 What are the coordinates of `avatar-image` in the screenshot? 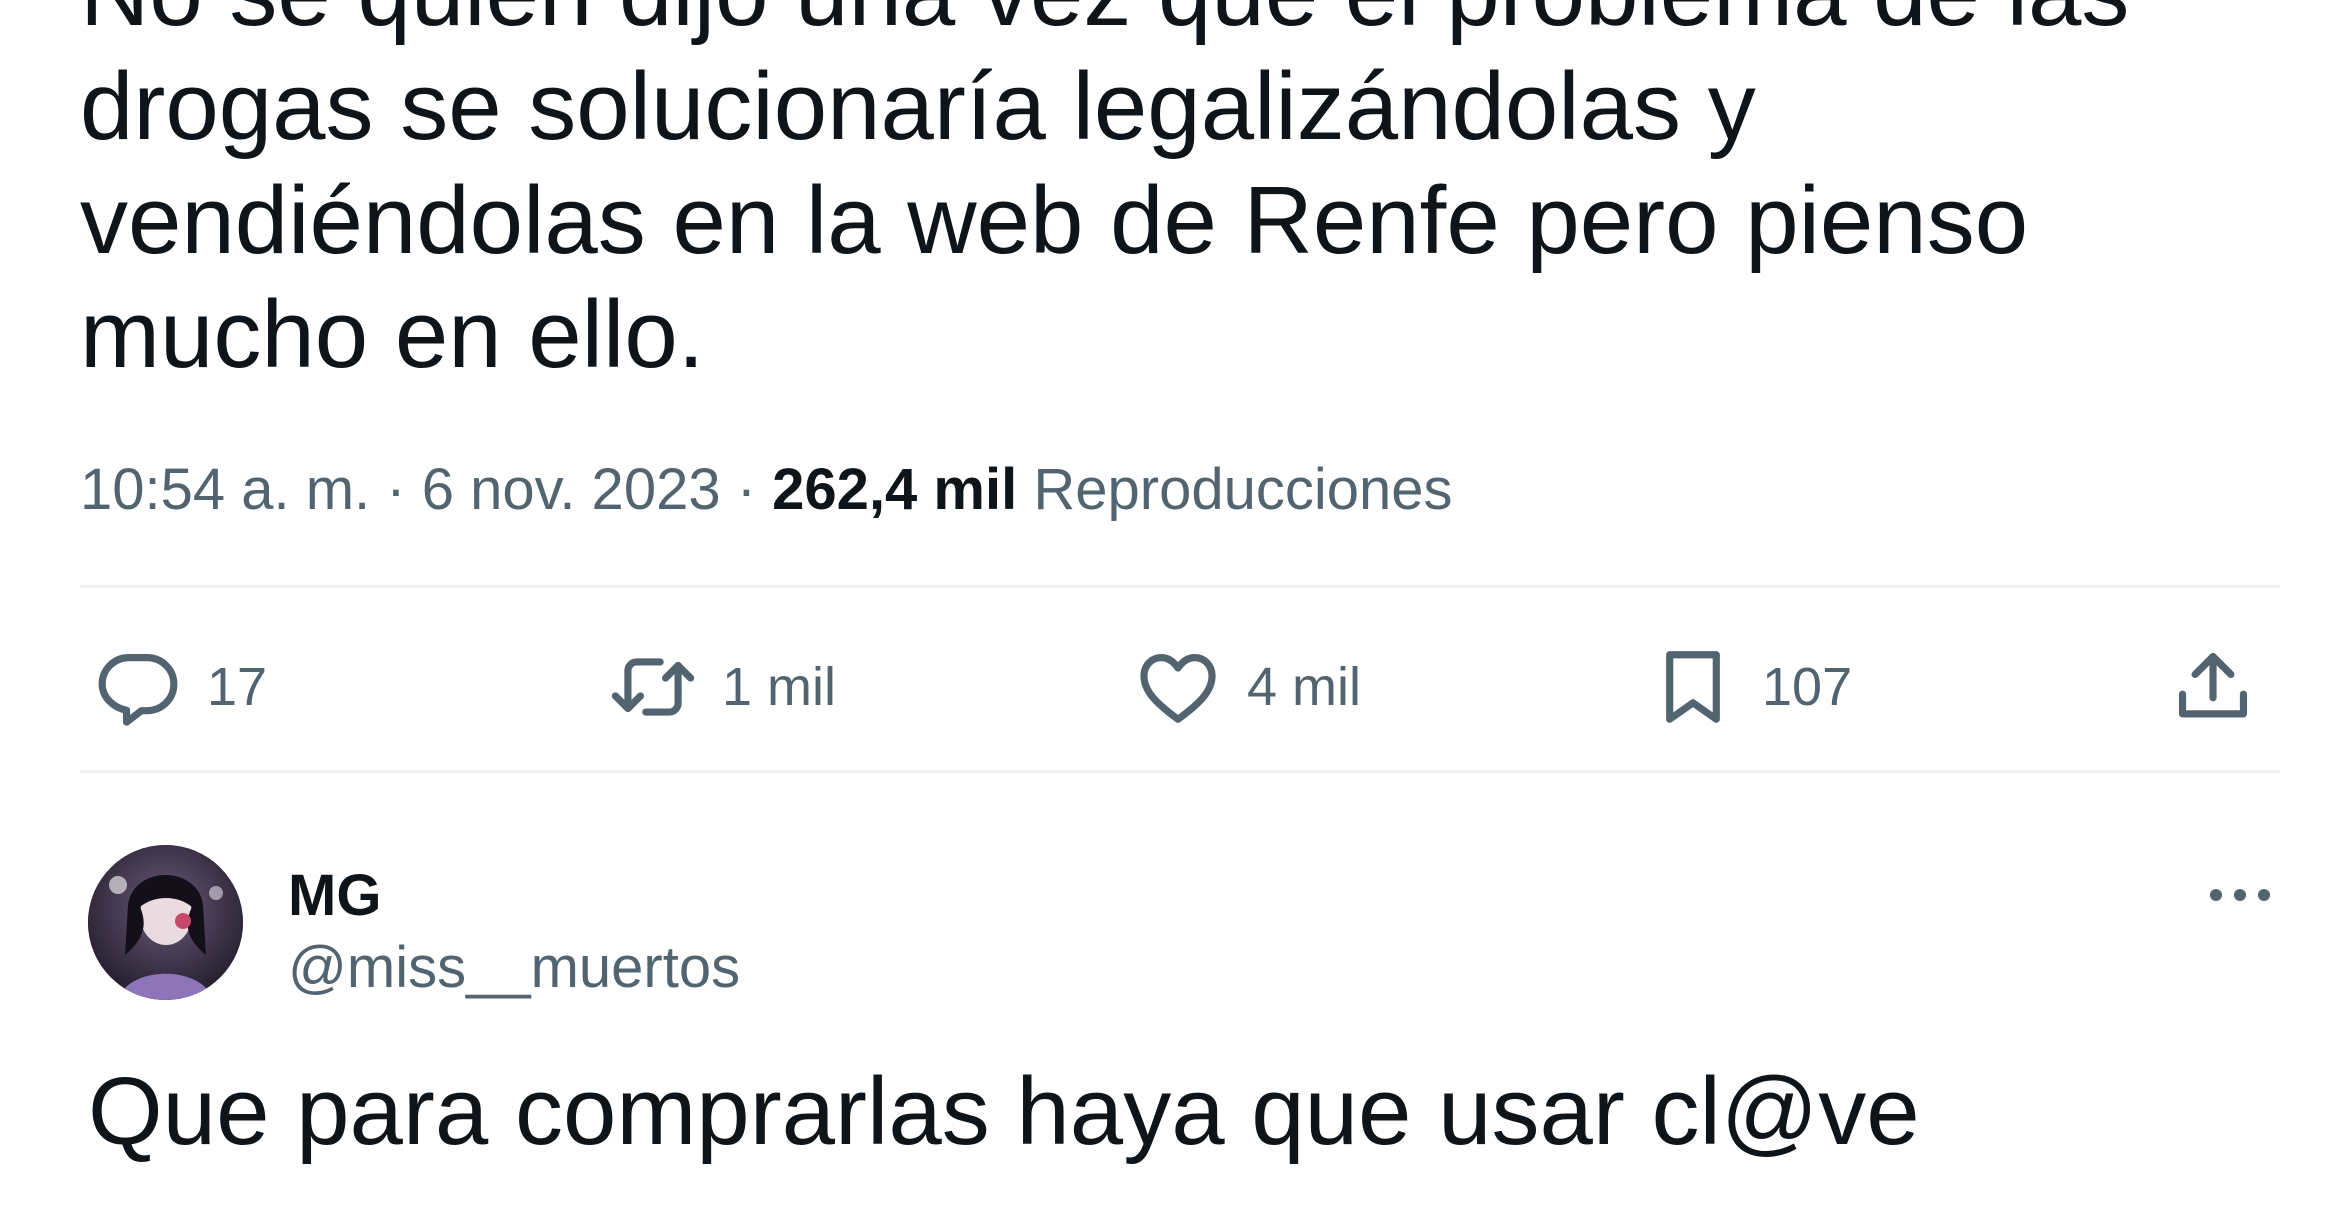 It's located at (165, 922).